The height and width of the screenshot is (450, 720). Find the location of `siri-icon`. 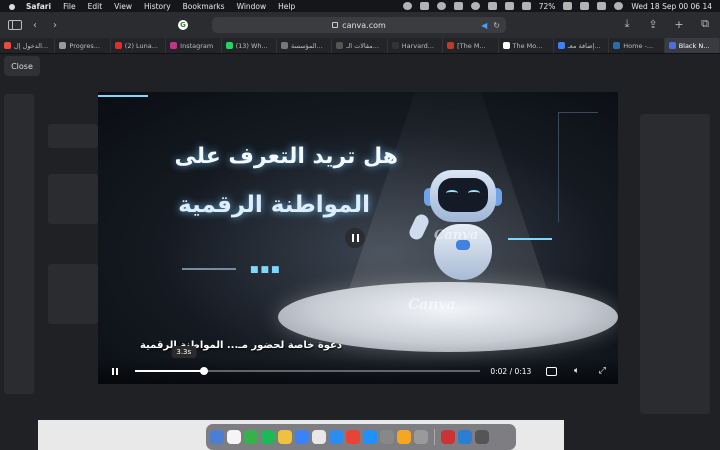

siri-icon is located at coordinates (619, 6).